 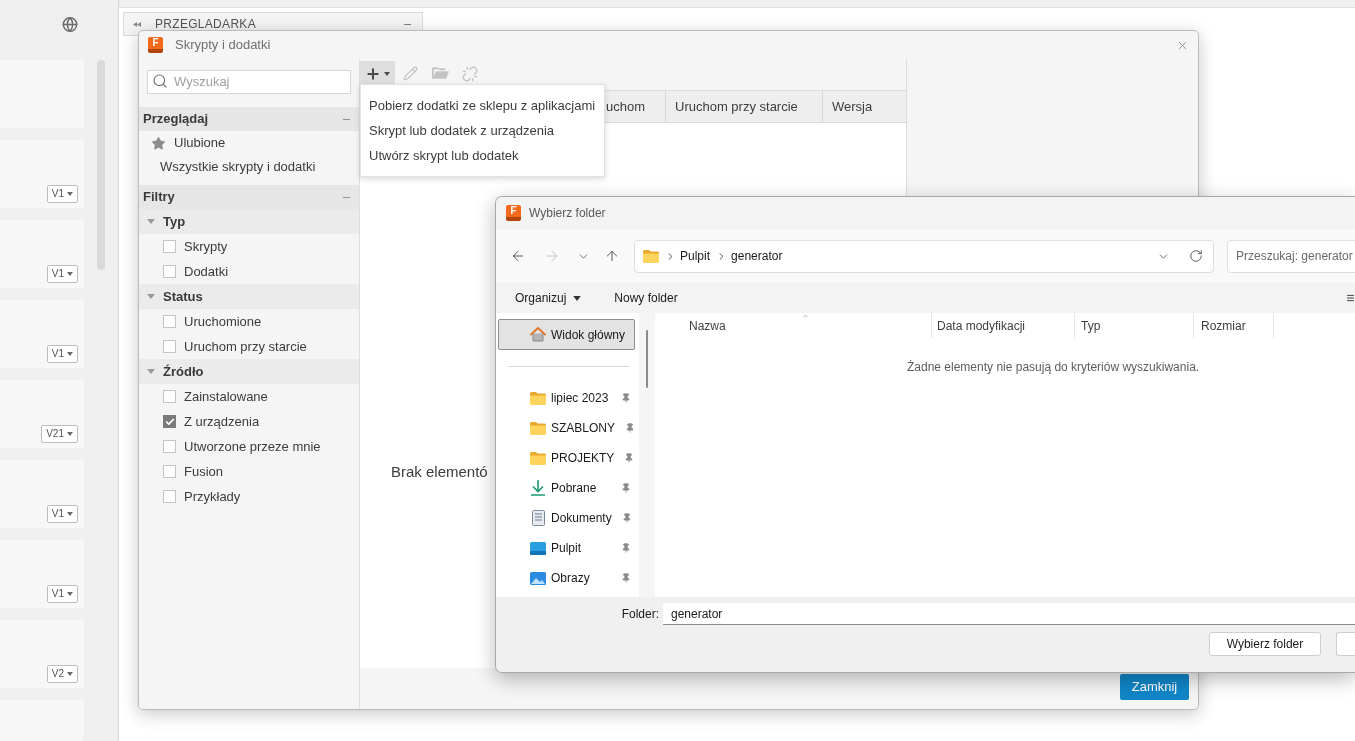 What do you see at coordinates (373, 73) in the screenshot?
I see `plus-icon` at bounding box center [373, 73].